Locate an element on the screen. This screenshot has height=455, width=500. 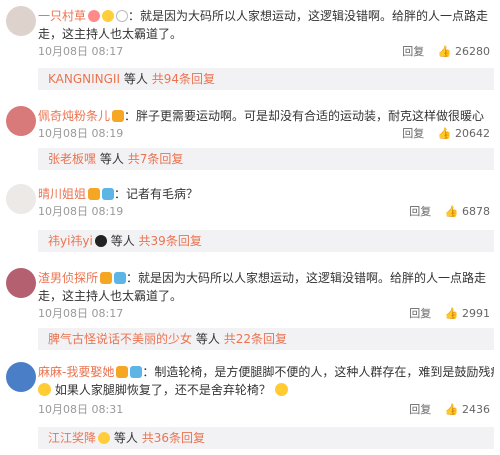
comment-text: ：胖子更需要运动啊。可是却没有合适的运动装，耐克这样做很暖心 is located at coordinates (304, 116).